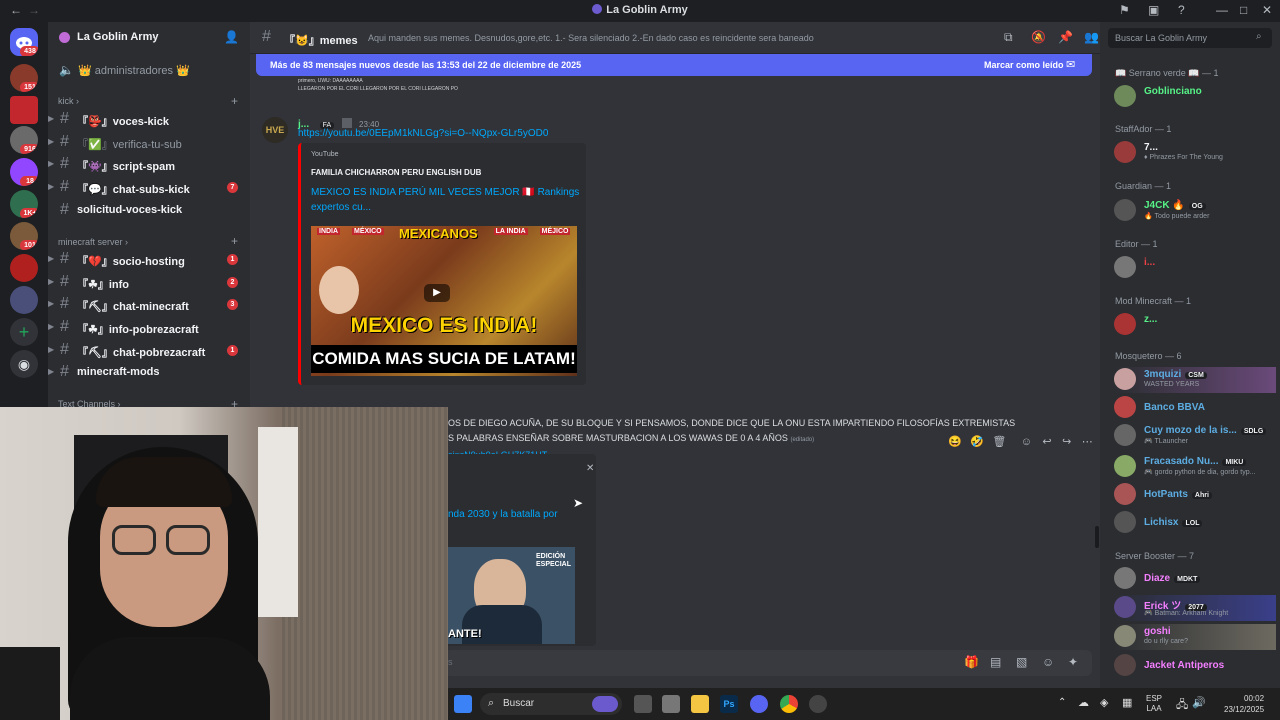 The width and height of the screenshot is (1280, 720). What do you see at coordinates (1104, 702) in the screenshot?
I see `tray-app-icon: ◈` at bounding box center [1104, 702].